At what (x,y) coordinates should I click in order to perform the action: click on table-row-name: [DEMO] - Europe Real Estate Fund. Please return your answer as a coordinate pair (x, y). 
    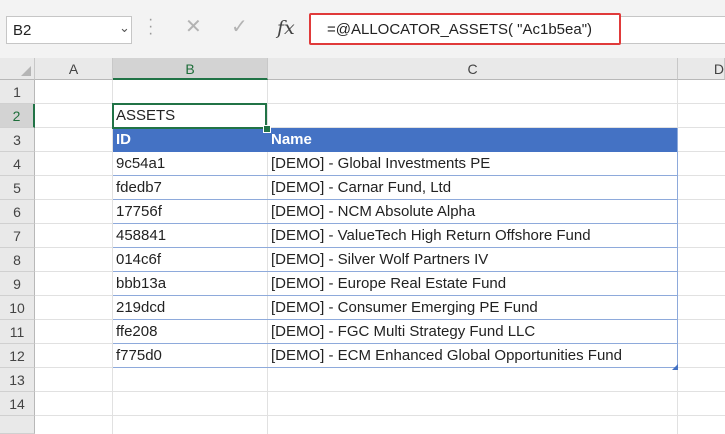
    Looking at the image, I should click on (473, 284).